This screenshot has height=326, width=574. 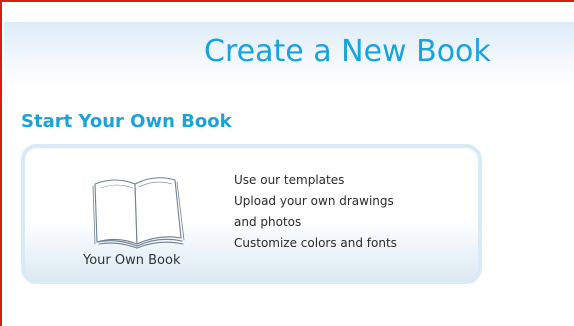 What do you see at coordinates (268, 222) in the screenshot?
I see `feature-item: and photos` at bounding box center [268, 222].